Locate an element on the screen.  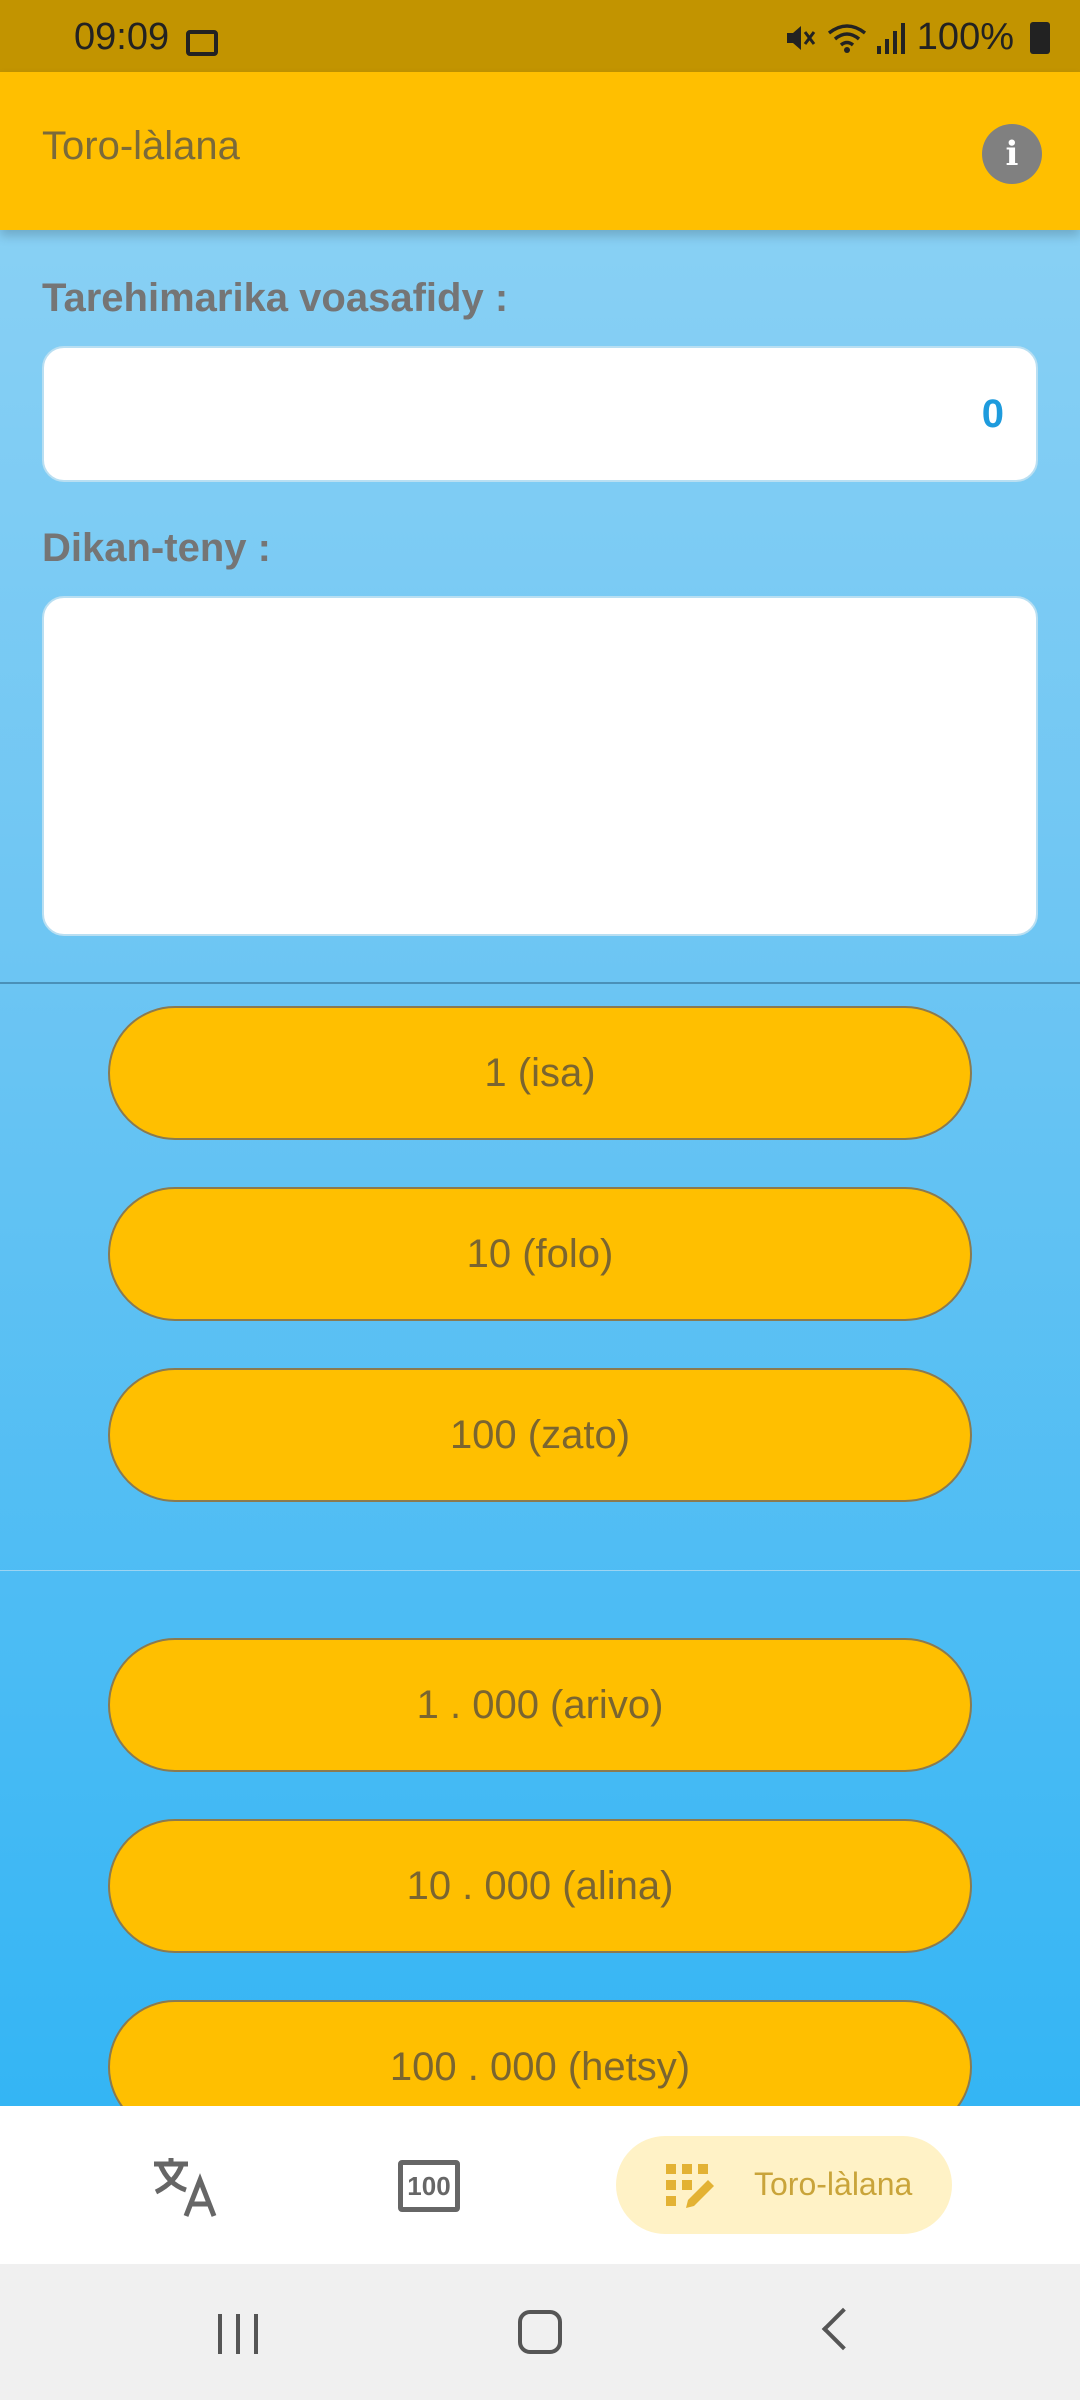
recent-apps-icon is located at coordinates (238, 2334).